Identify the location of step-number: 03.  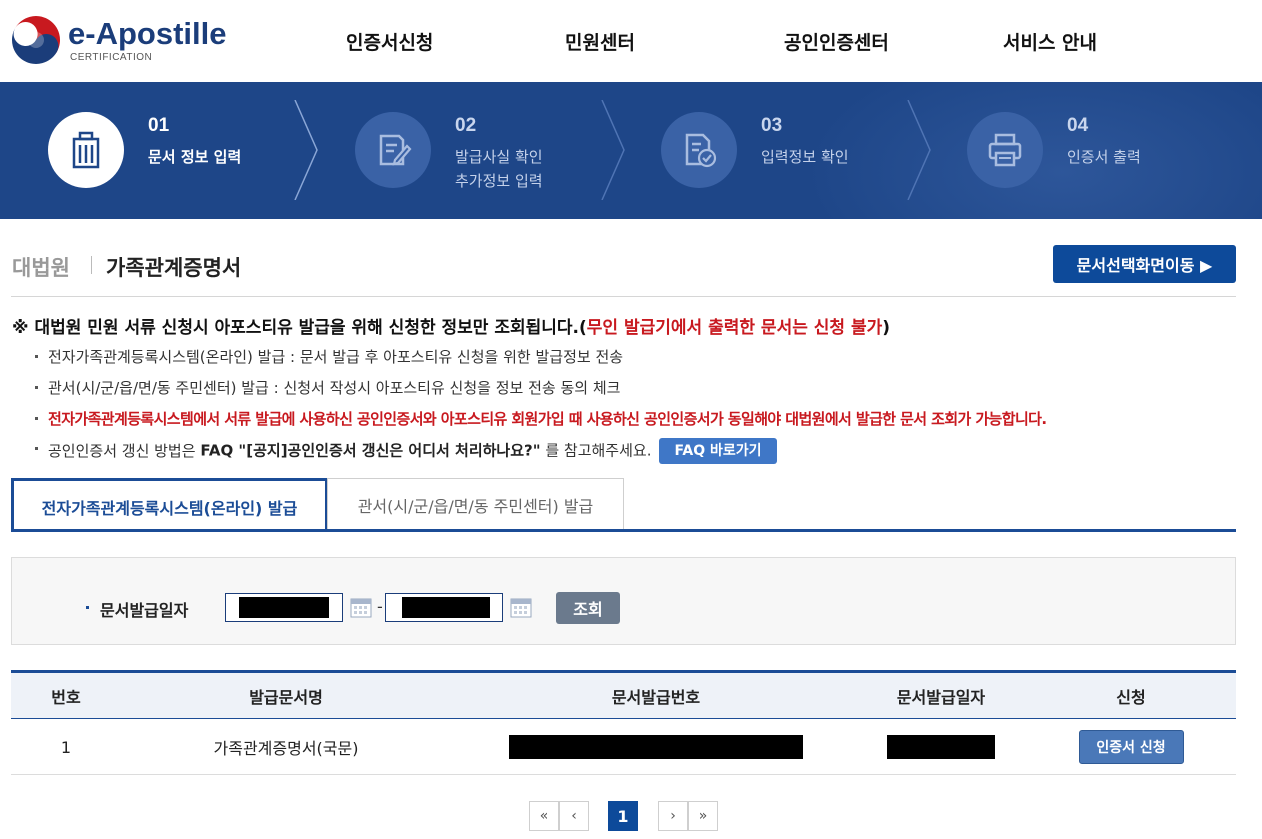
(772, 125).